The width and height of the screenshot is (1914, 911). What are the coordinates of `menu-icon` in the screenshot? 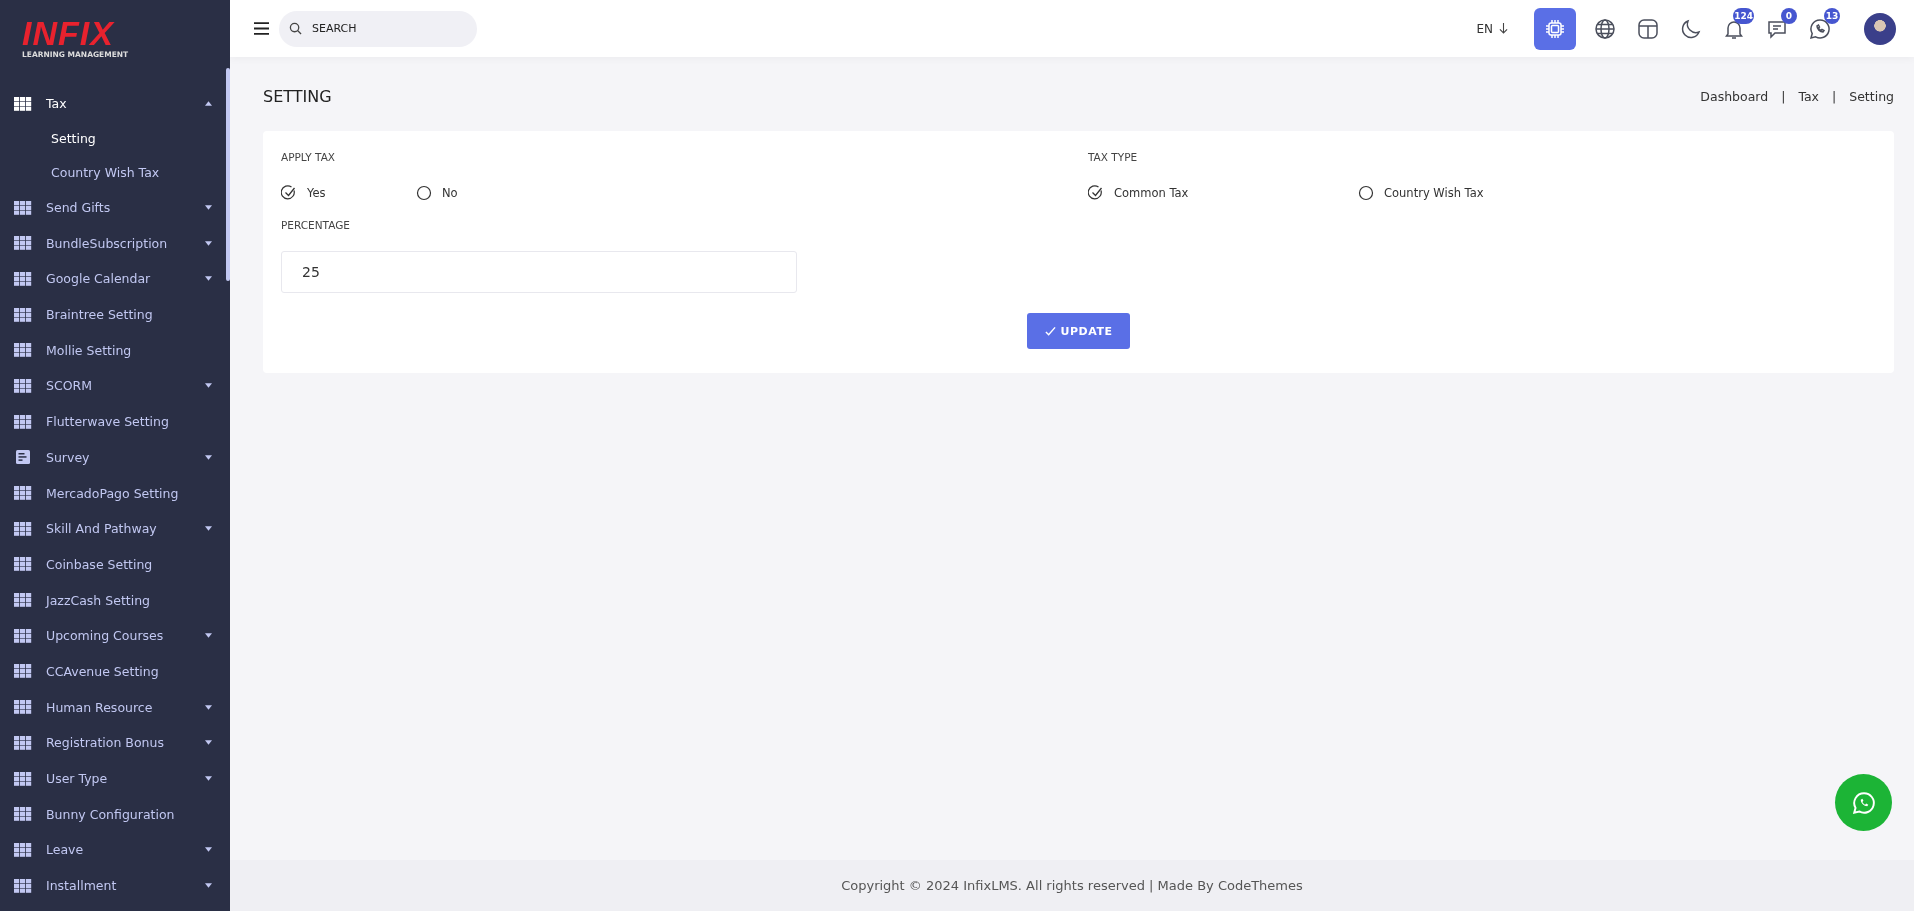 It's located at (261, 28).